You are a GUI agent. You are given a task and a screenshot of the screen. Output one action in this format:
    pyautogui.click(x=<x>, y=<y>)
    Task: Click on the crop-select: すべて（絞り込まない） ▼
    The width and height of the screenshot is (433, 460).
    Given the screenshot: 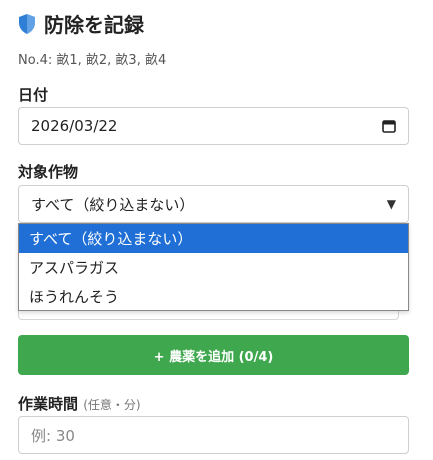 What is the action you would take?
    pyautogui.click(x=213, y=204)
    